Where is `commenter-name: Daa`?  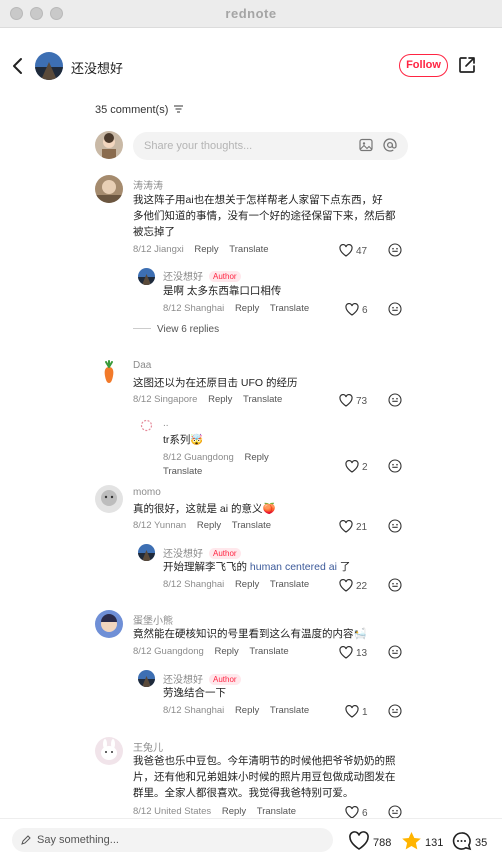 commenter-name: Daa is located at coordinates (142, 365).